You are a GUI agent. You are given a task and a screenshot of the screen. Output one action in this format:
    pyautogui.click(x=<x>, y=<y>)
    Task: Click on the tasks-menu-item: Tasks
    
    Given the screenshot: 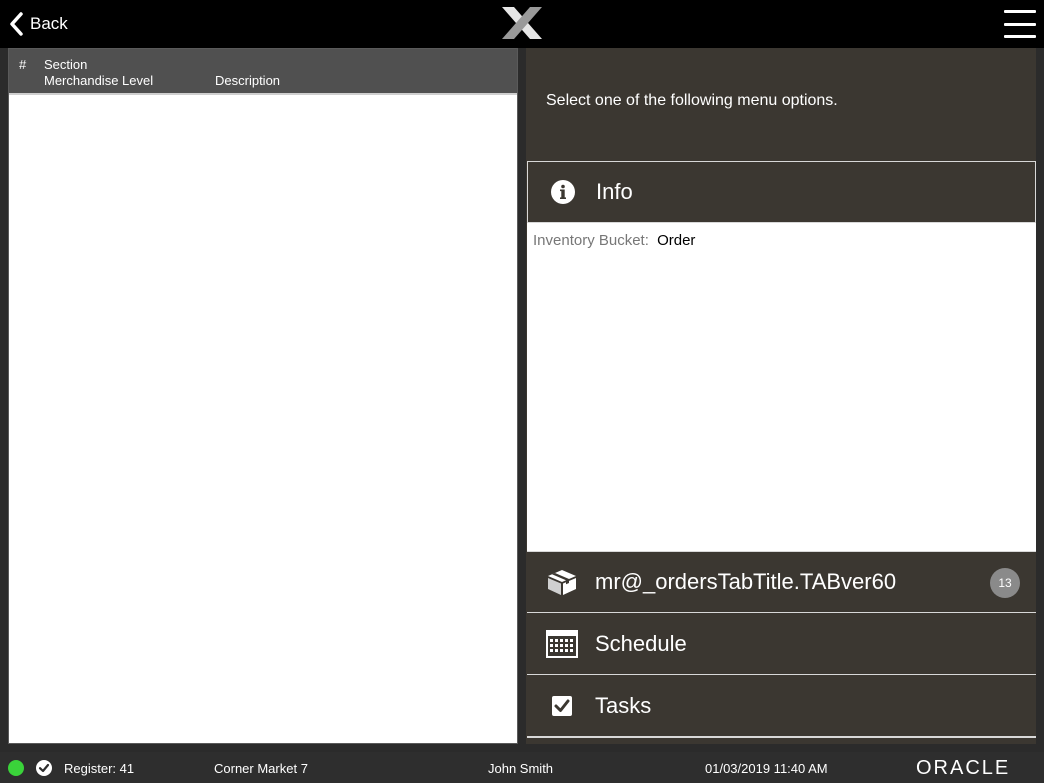 What is the action you would take?
    pyautogui.click(x=781, y=706)
    